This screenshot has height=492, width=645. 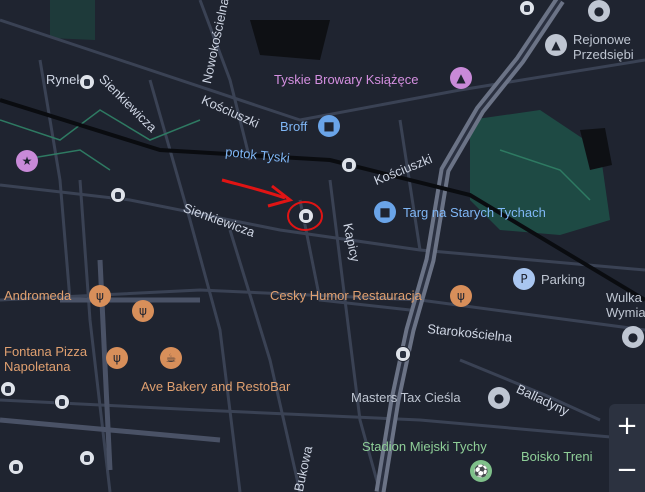 I want to click on shopping-cart-icon: ■, so click(x=385, y=212).